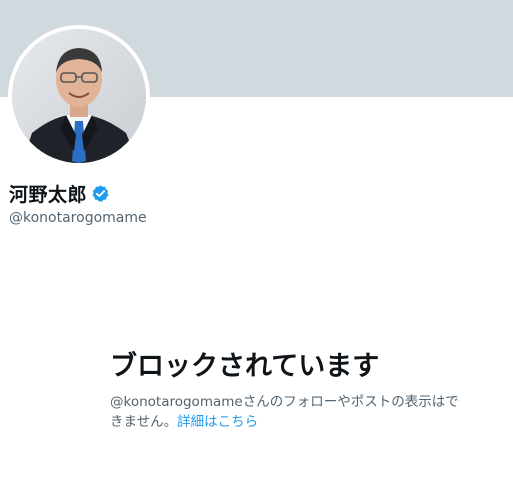  I want to click on display-name-row: 河野太郎, so click(59, 193).